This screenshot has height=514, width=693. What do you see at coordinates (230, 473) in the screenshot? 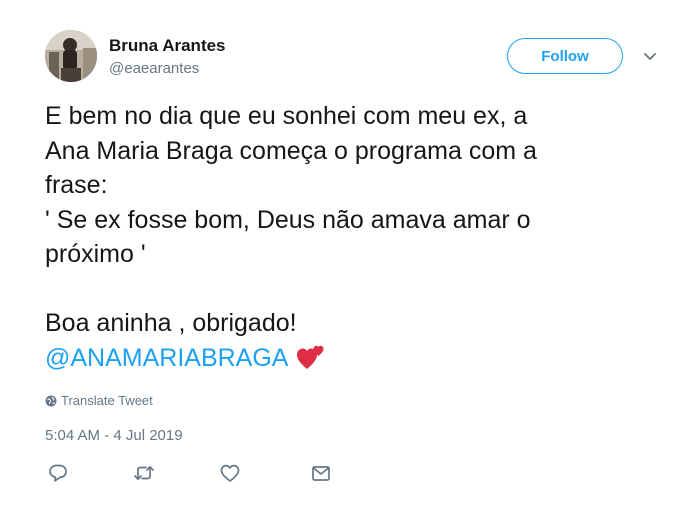
I see `like-icon` at bounding box center [230, 473].